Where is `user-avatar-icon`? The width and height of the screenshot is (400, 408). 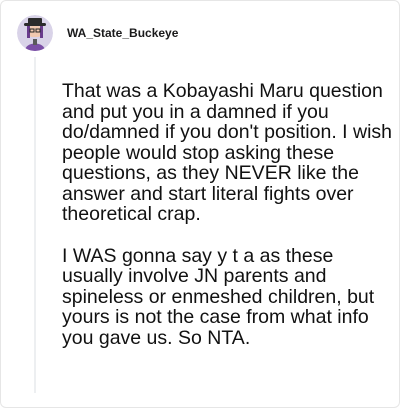
user-avatar-icon is located at coordinates (35, 33).